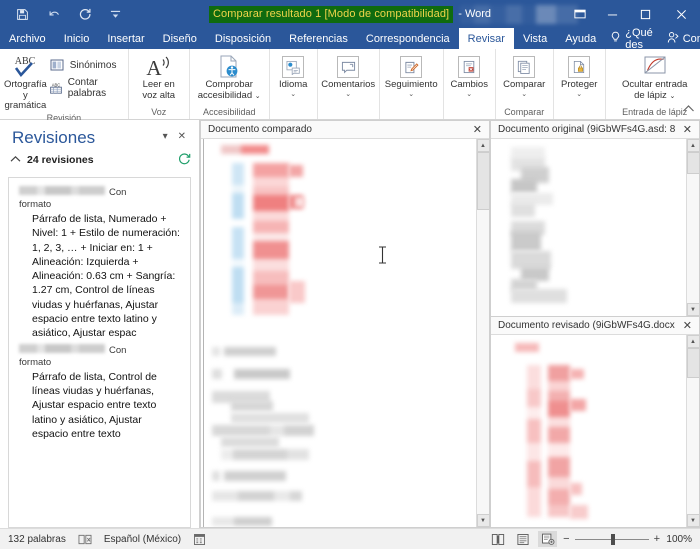 Image resolution: width=700 pixels, height=549 pixels. Describe the element at coordinates (87, 88) in the screenshot. I see `word-count-button: ABC Contar palabras` at that location.